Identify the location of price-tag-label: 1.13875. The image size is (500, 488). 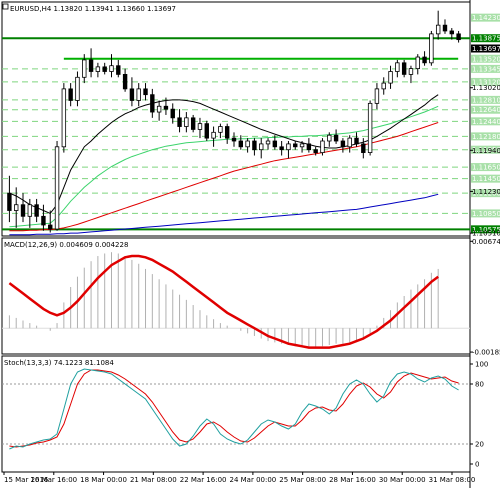
(486, 39).